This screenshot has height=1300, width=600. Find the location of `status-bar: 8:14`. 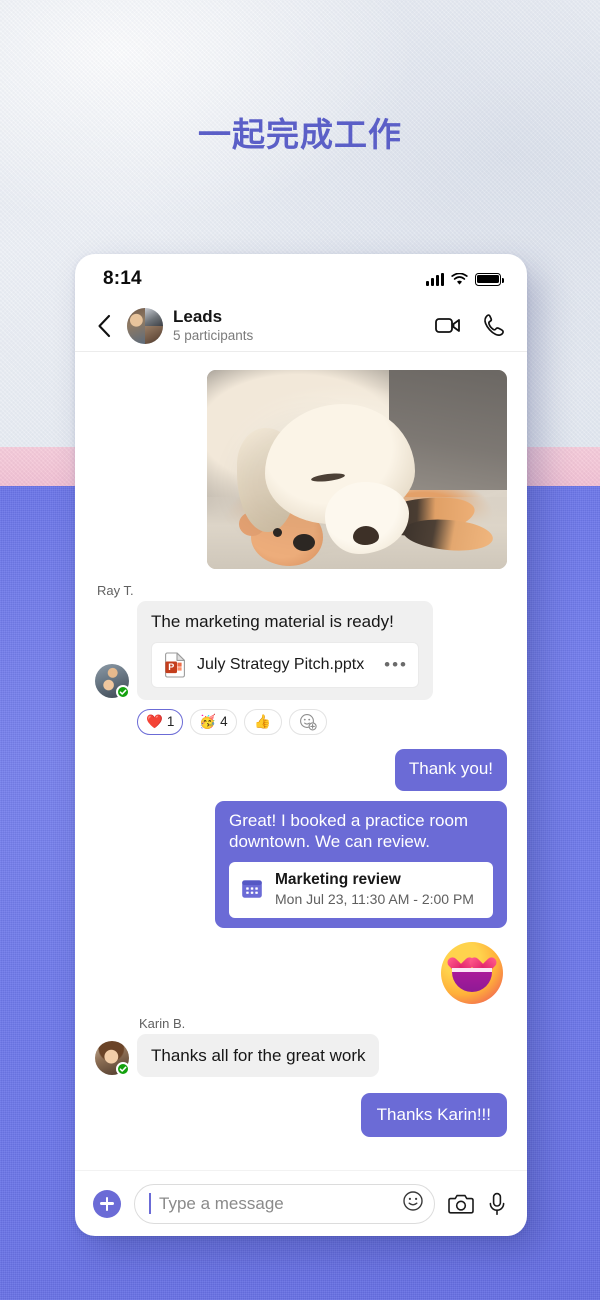

status-bar: 8:14 is located at coordinates (301, 277).